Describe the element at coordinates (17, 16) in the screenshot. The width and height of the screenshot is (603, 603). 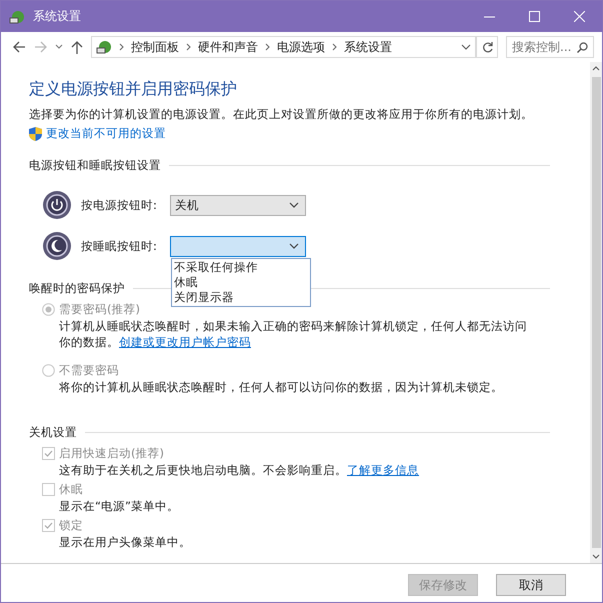
I see `app-icon` at that location.